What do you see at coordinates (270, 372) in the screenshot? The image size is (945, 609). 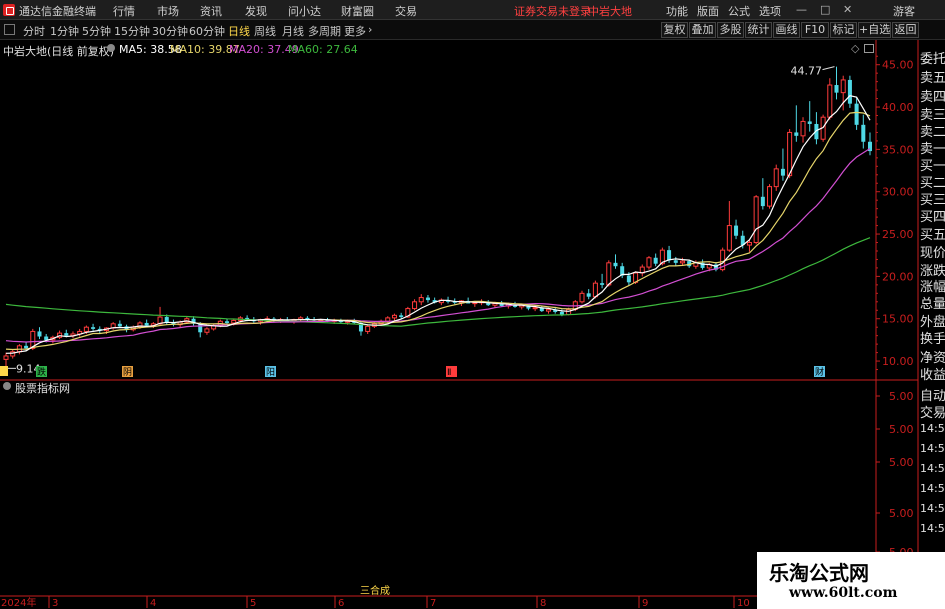 I see `event-marker-label: 阳` at bounding box center [270, 372].